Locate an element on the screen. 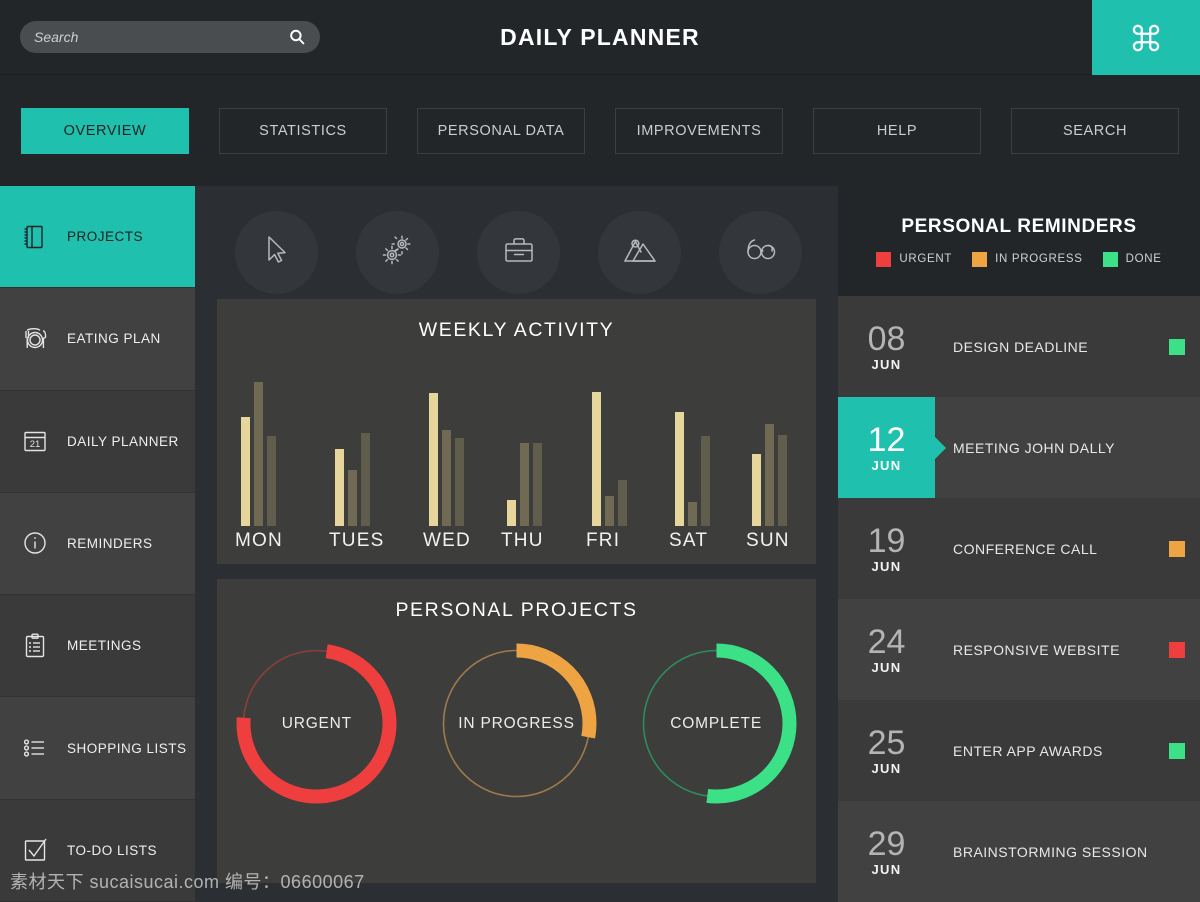 This screenshot has width=1200, height=902. search-box is located at coordinates (170, 37).